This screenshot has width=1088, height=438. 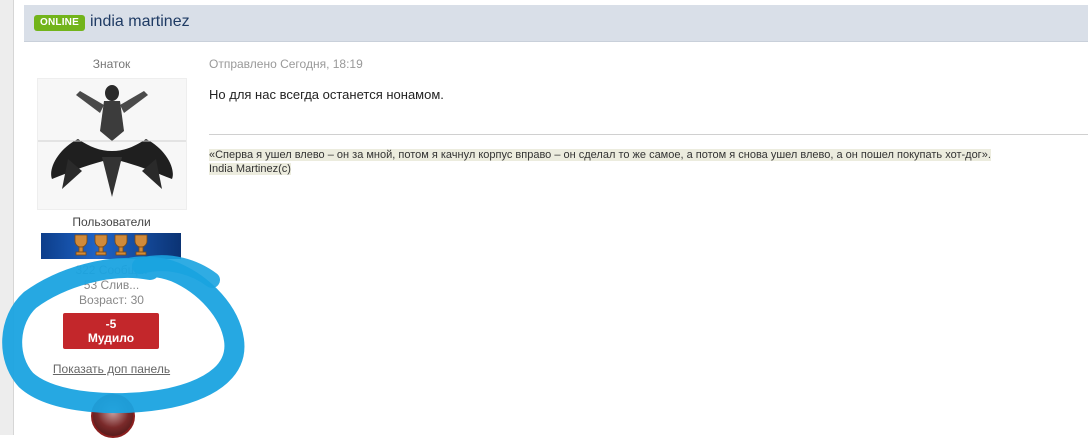 I want to click on user-avatar-small, so click(x=113, y=416).